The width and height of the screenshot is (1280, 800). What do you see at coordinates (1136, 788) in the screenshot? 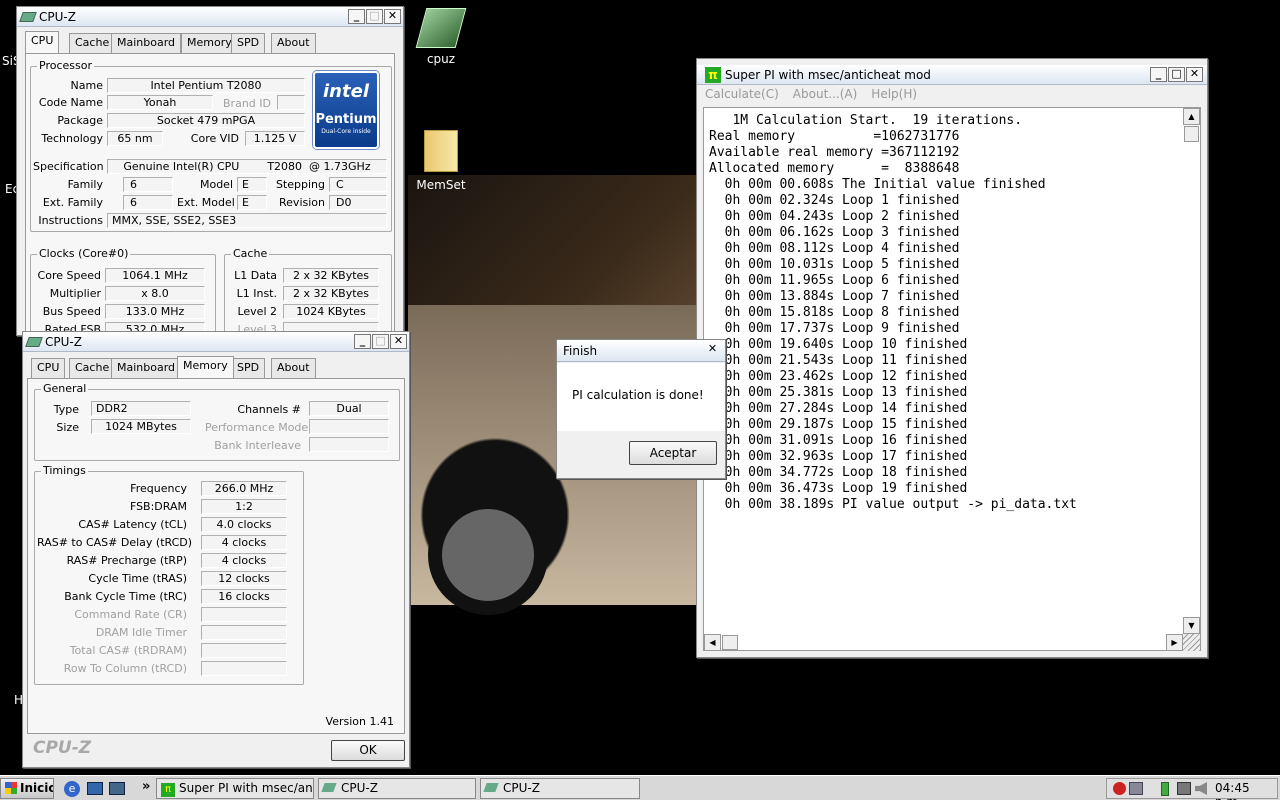
I see `network-icon` at bounding box center [1136, 788].